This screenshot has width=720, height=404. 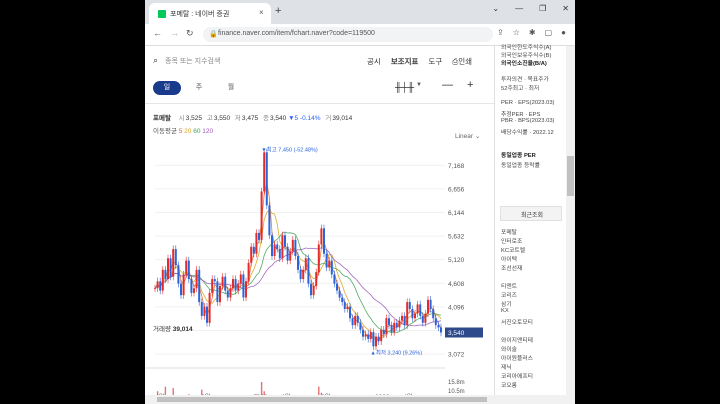 What do you see at coordinates (231, 88) in the screenshot?
I see `period-month-button: 월` at bounding box center [231, 88].